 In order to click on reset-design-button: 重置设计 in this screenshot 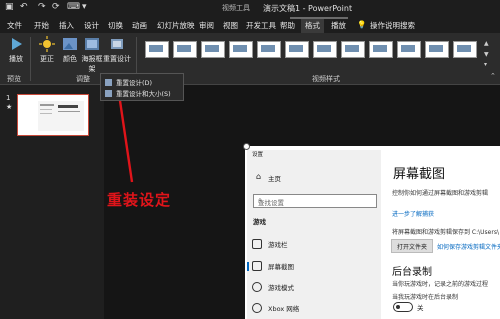, I will do `click(117, 50)`.